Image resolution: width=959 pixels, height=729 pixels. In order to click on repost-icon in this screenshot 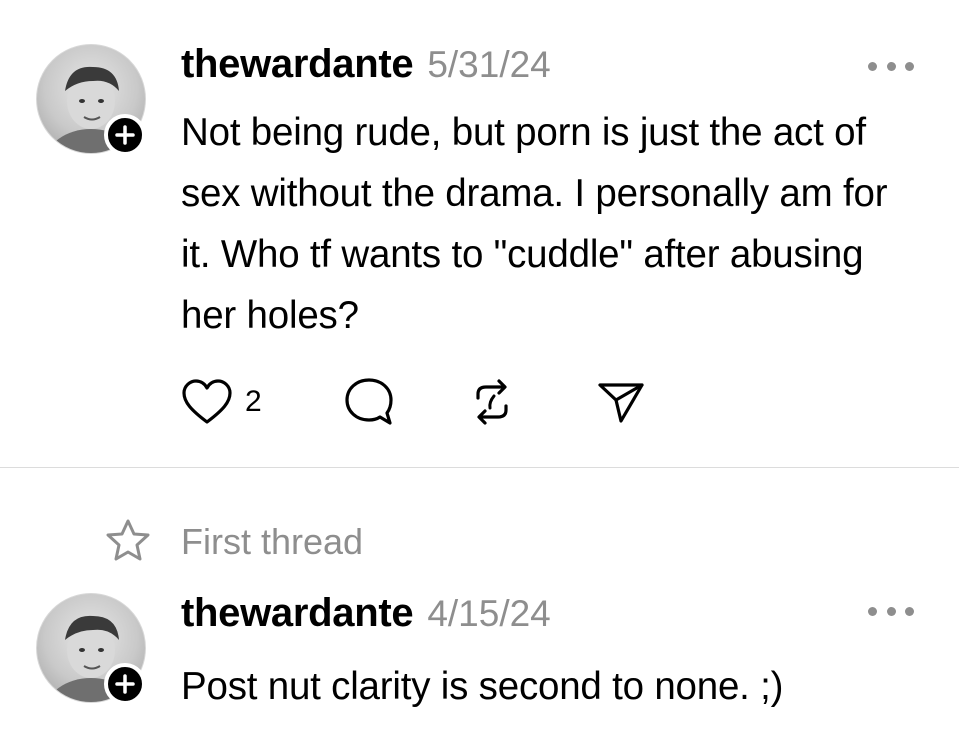, I will do `click(492, 402)`.